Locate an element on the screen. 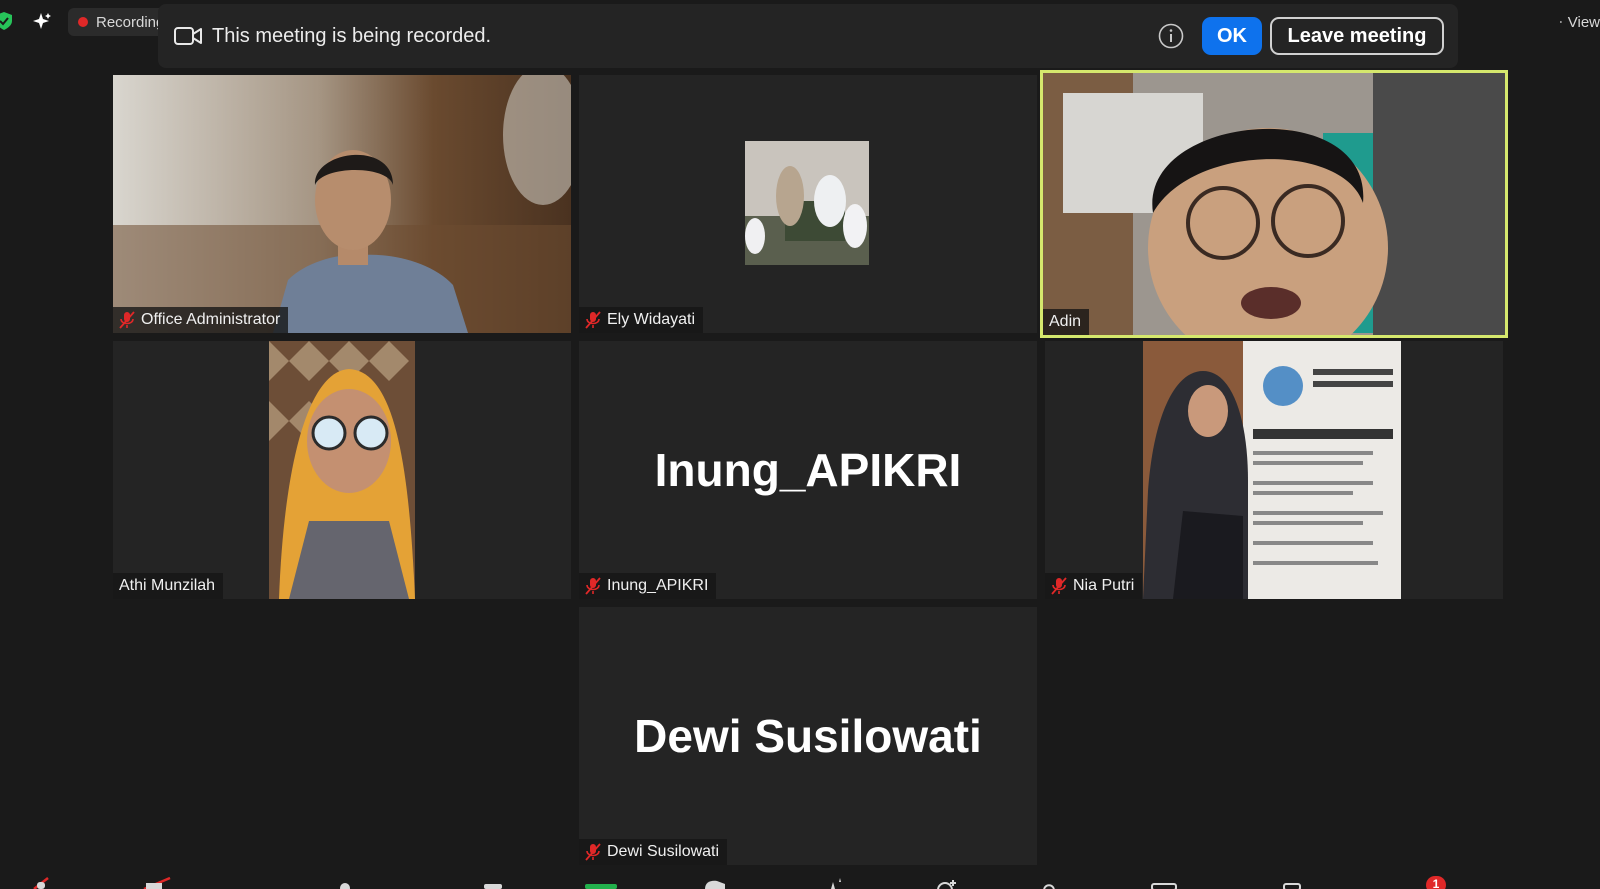 Image resolution: width=1600 pixels, height=889 pixels. share-screen-icon is located at coordinates (601, 882).